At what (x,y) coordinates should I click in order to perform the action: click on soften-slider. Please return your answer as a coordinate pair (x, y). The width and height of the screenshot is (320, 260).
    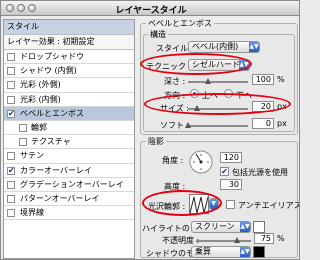
    Looking at the image, I should click on (216, 125).